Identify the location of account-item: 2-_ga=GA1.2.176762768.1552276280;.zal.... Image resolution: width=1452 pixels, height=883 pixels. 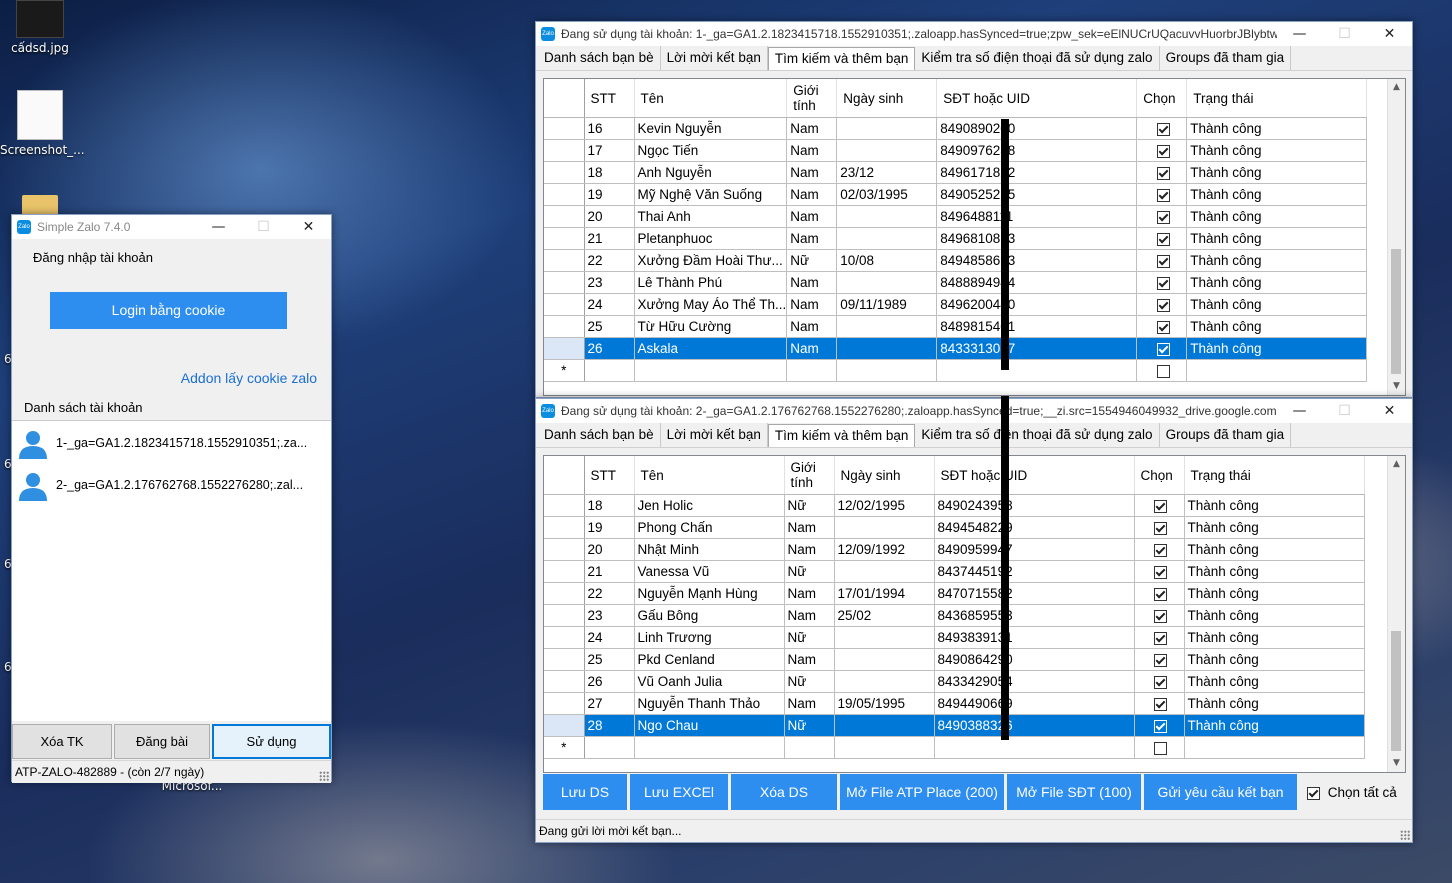
(171, 486).